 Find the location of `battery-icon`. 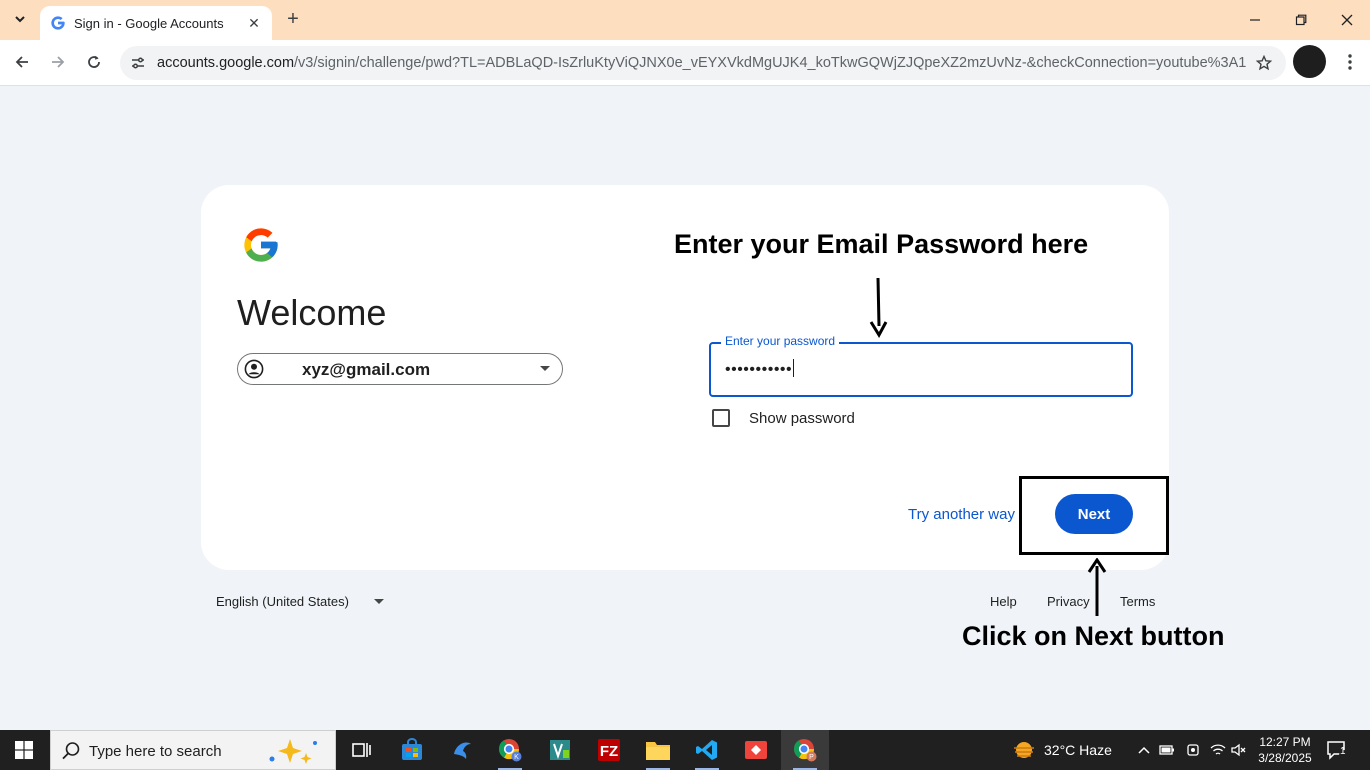

battery-icon is located at coordinates (1167, 750).